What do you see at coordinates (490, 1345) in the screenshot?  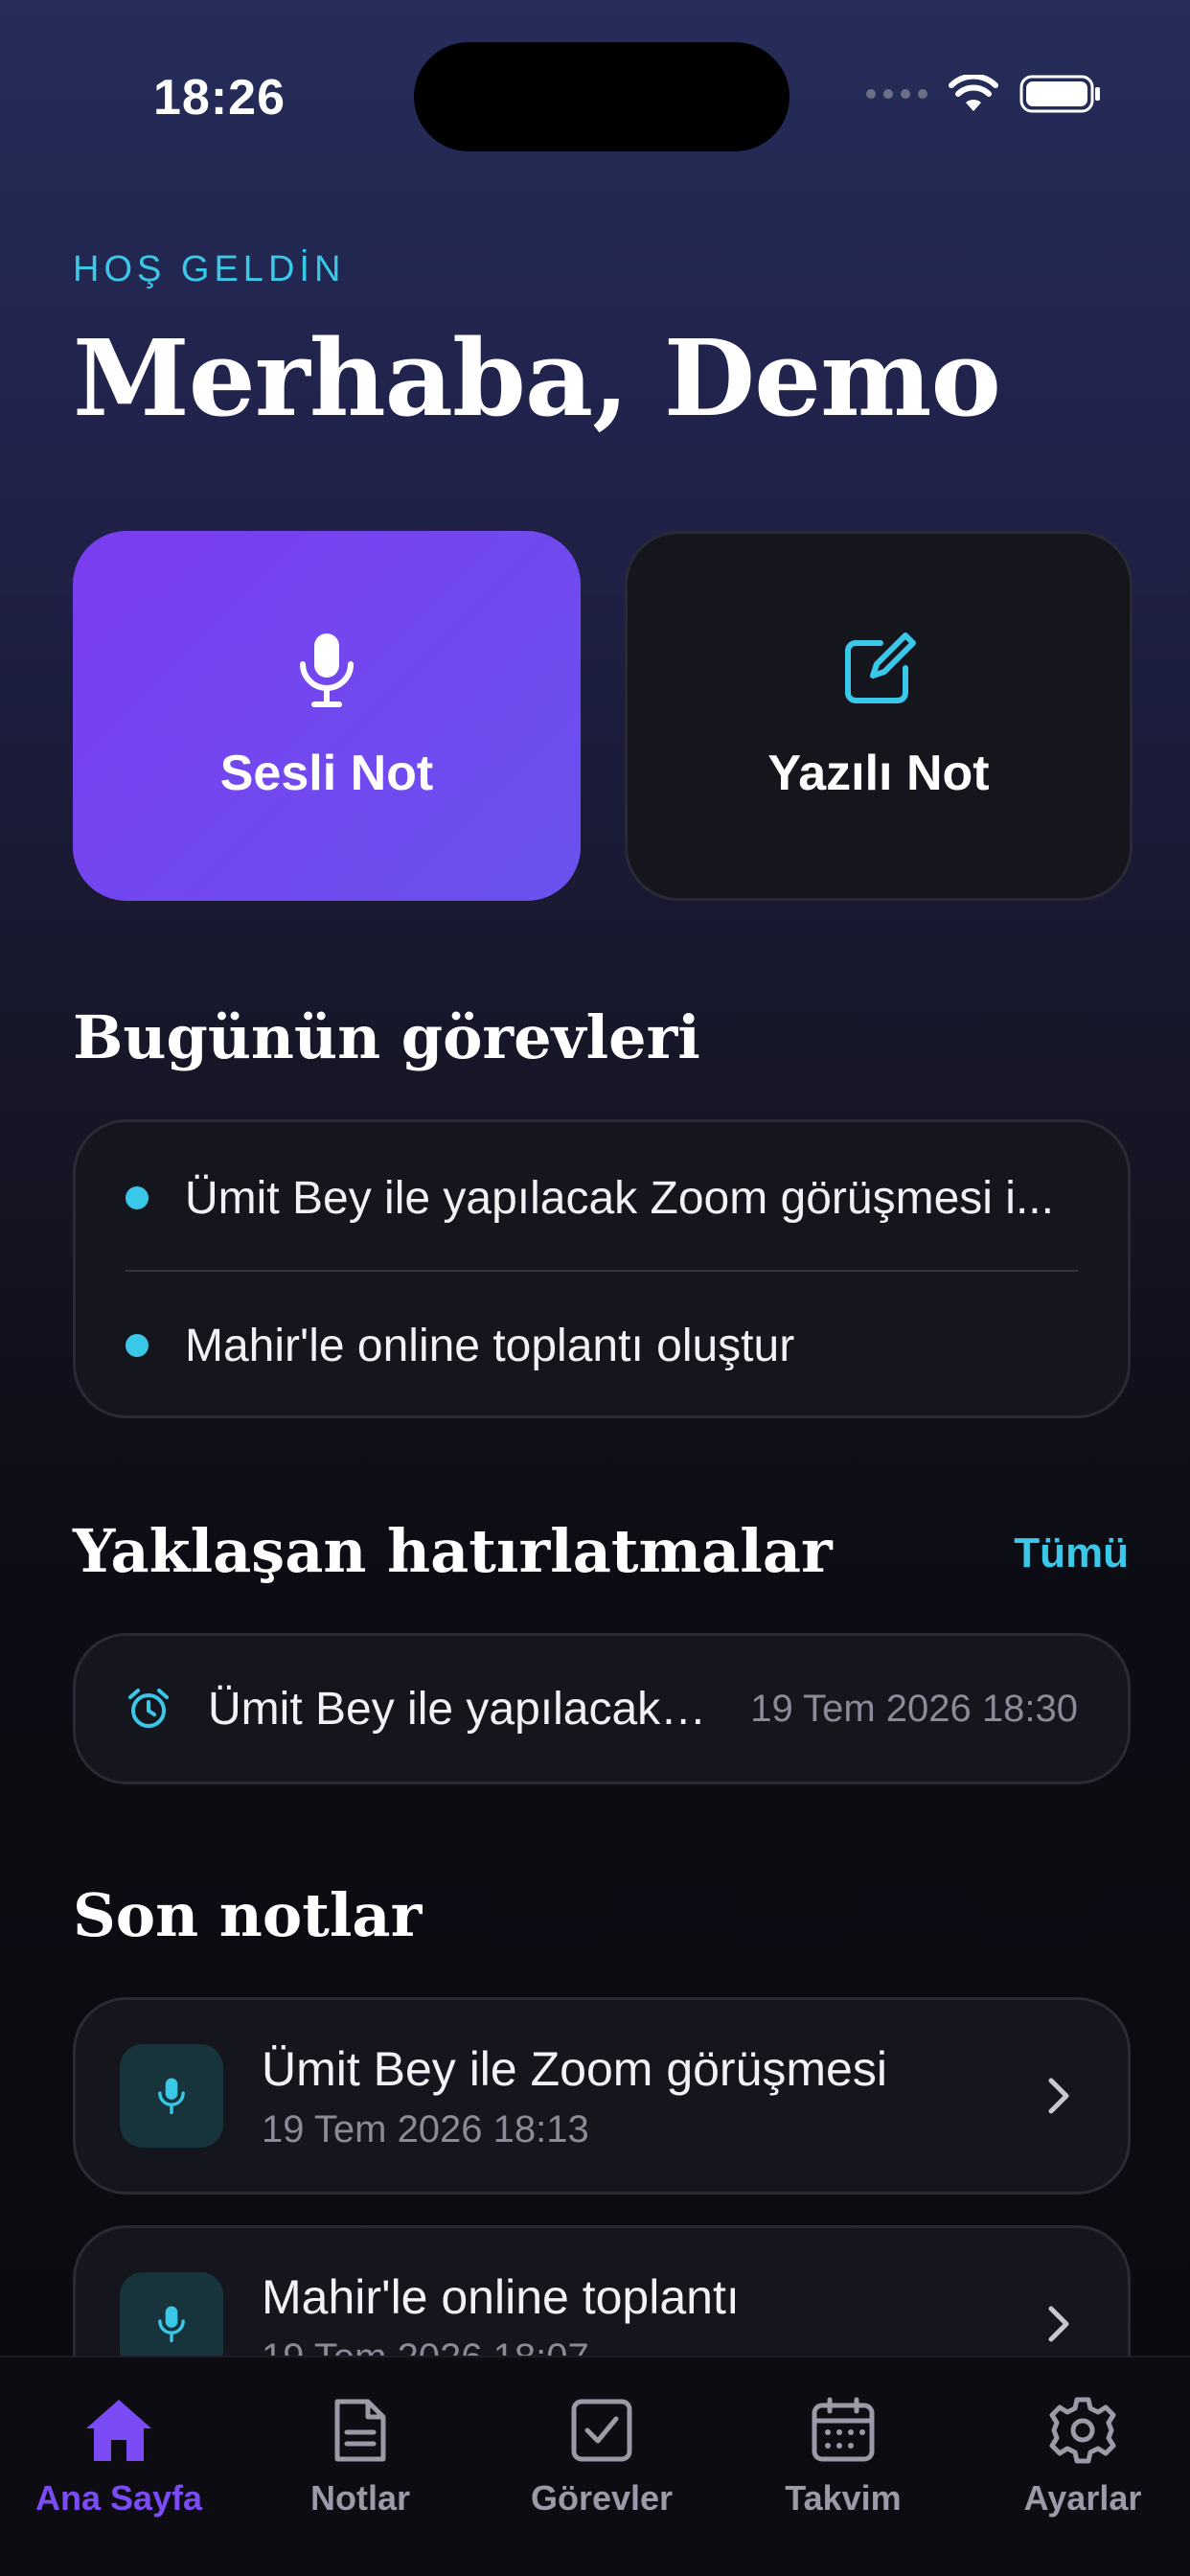 I see `task-text: Mahir'le online toplantı oluştur` at bounding box center [490, 1345].